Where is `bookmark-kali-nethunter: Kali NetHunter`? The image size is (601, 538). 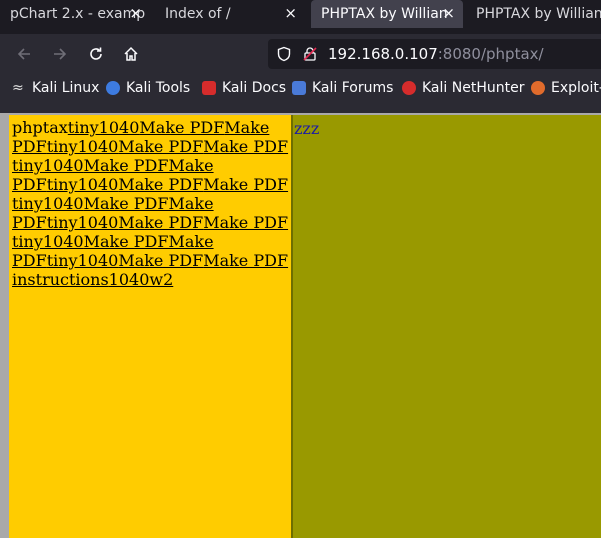
bookmark-kali-nethunter: Kali NetHunter is located at coordinates (463, 88).